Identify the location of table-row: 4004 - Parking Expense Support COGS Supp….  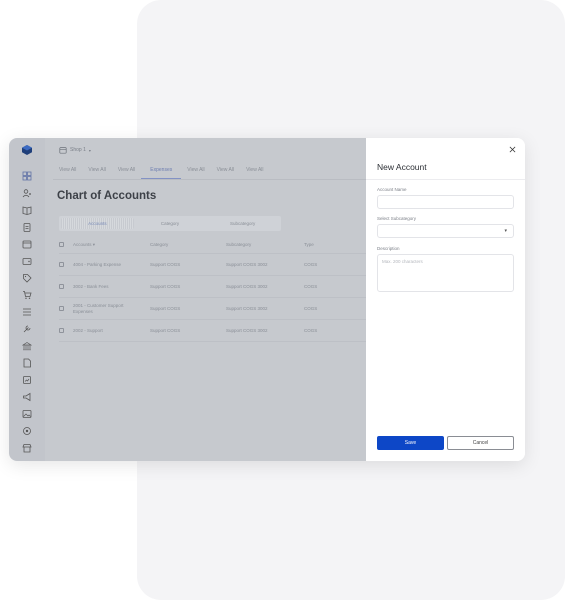
(212, 265).